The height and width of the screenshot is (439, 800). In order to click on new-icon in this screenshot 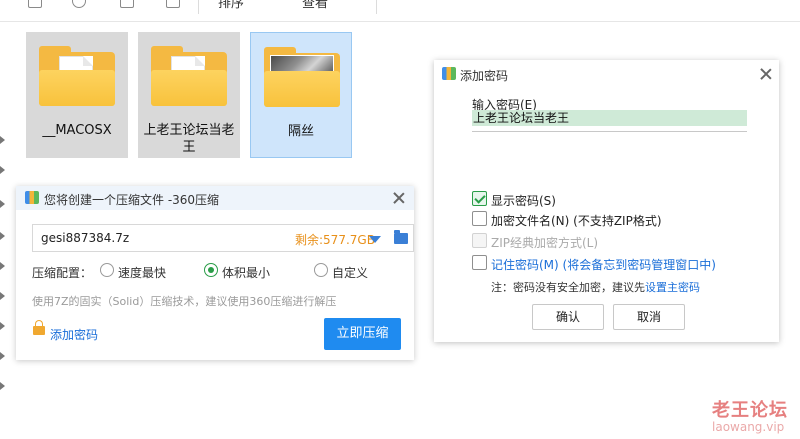, I will do `click(35, 4)`.